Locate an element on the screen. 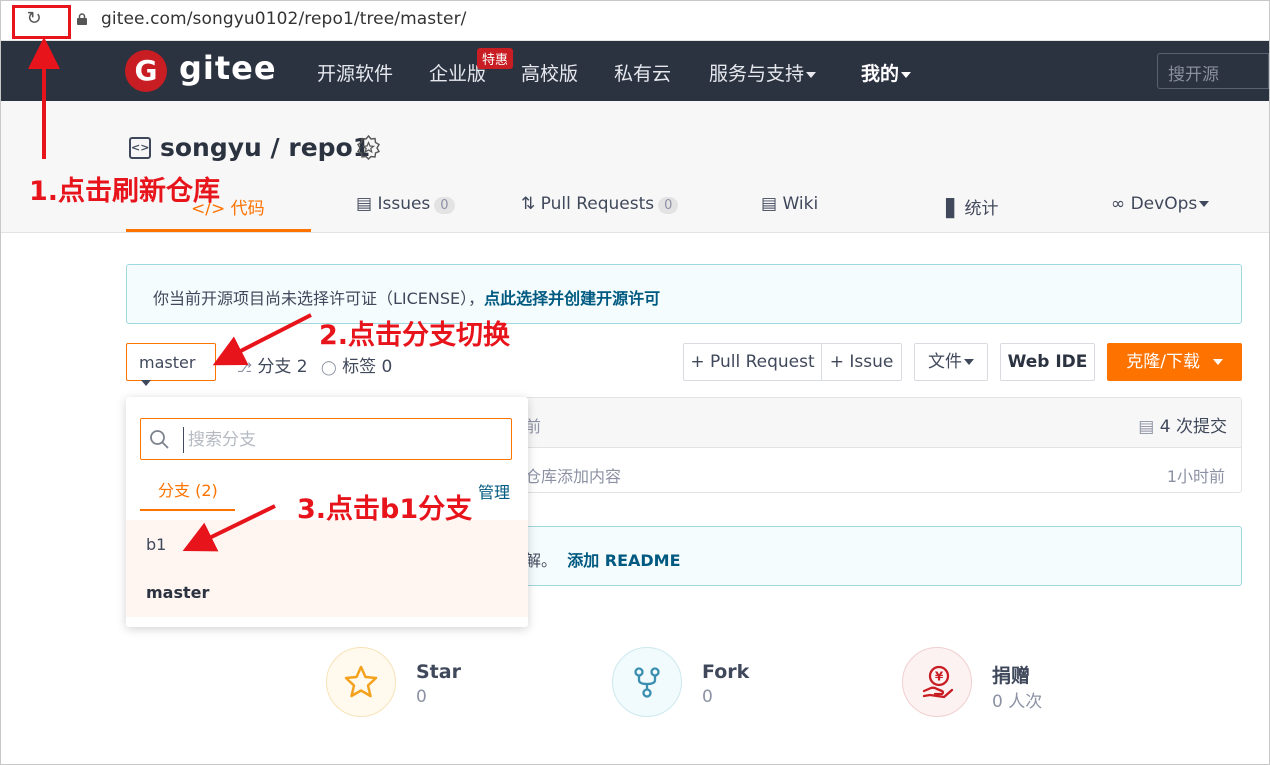 The height and width of the screenshot is (765, 1270). hot-badge: 特惠 is located at coordinates (495, 58).